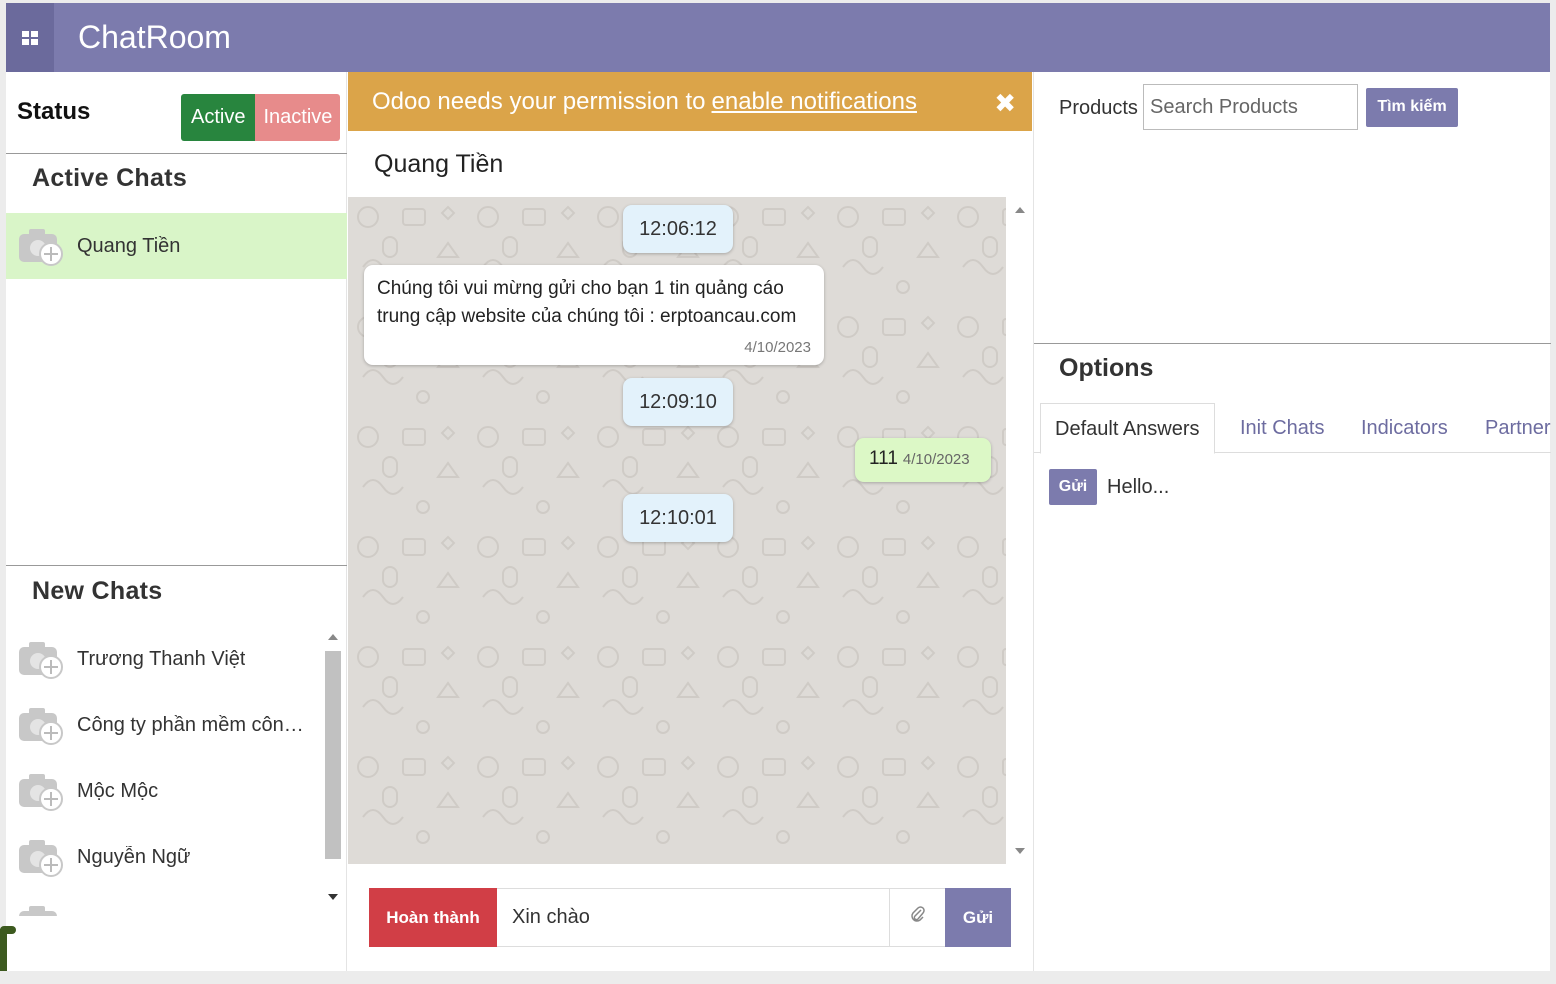  What do you see at coordinates (8, 948) in the screenshot?
I see `corner-mark` at bounding box center [8, 948].